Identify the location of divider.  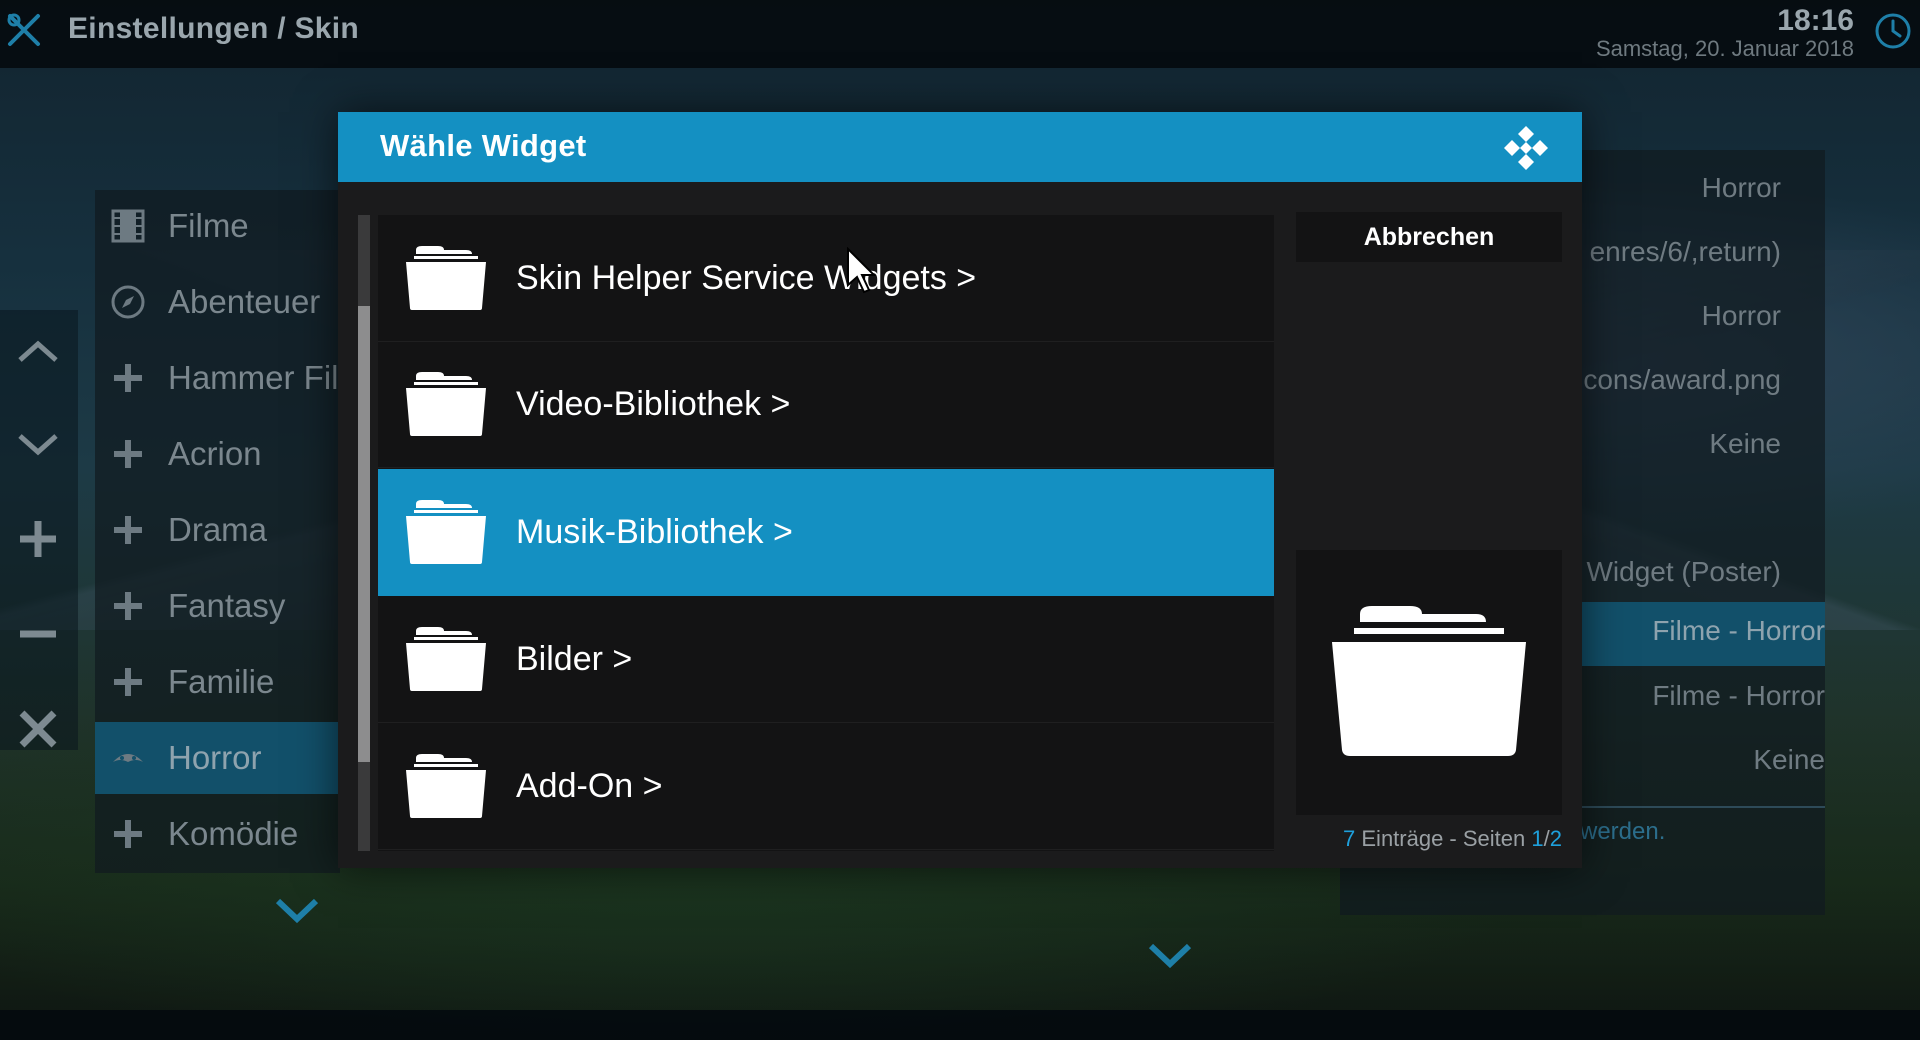
(1702, 807).